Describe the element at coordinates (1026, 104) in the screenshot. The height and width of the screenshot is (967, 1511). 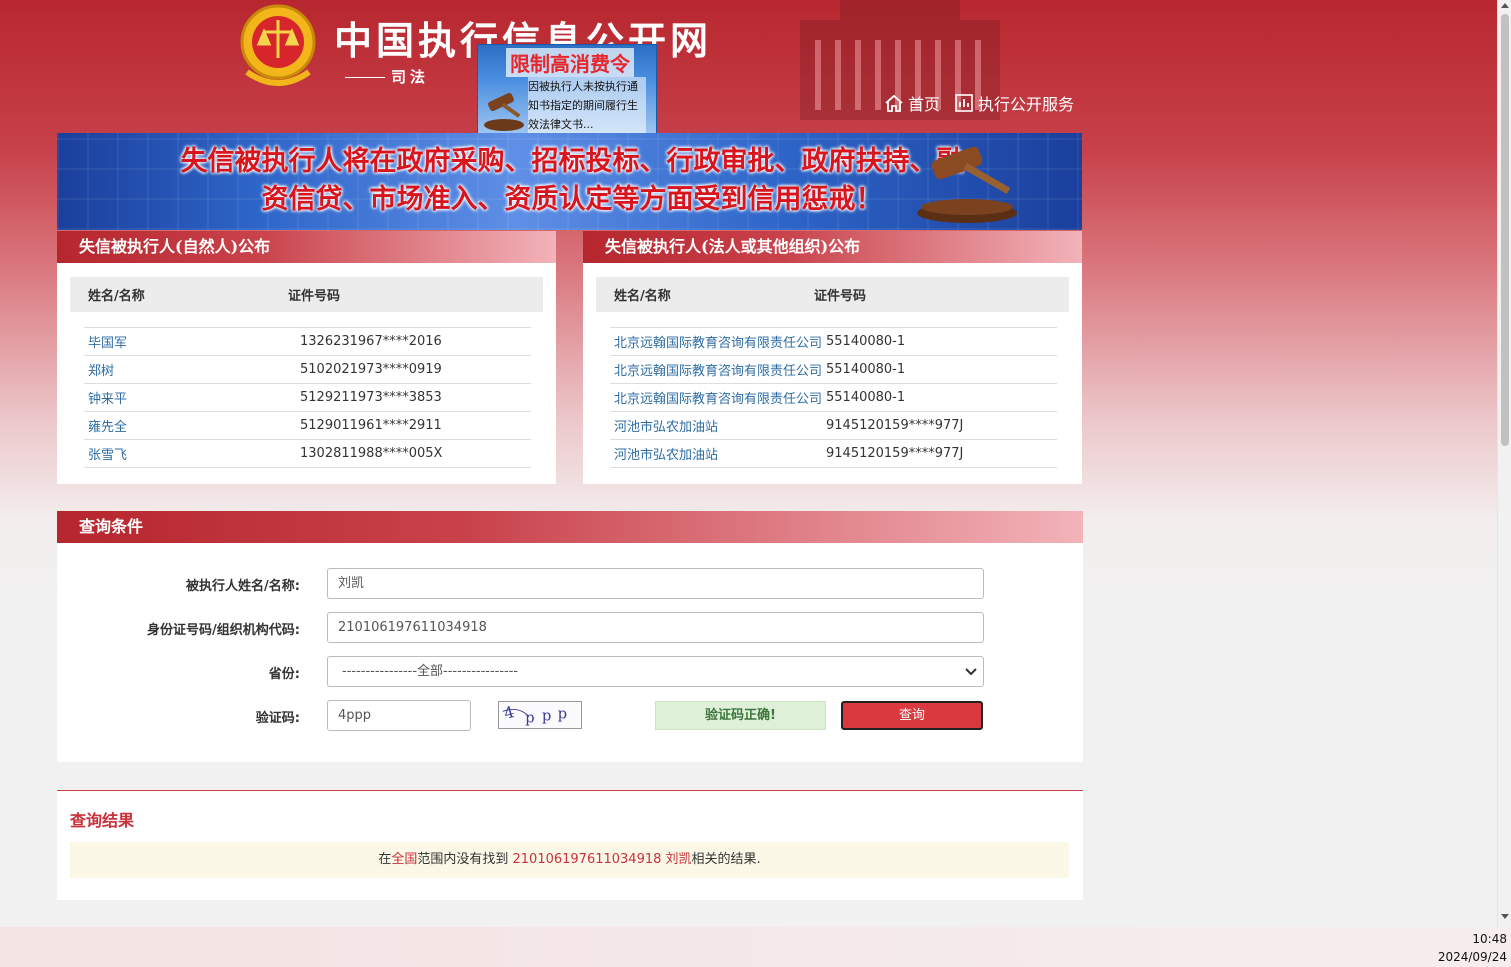
I see `nav-execution-service-label: 执行公开服务` at that location.